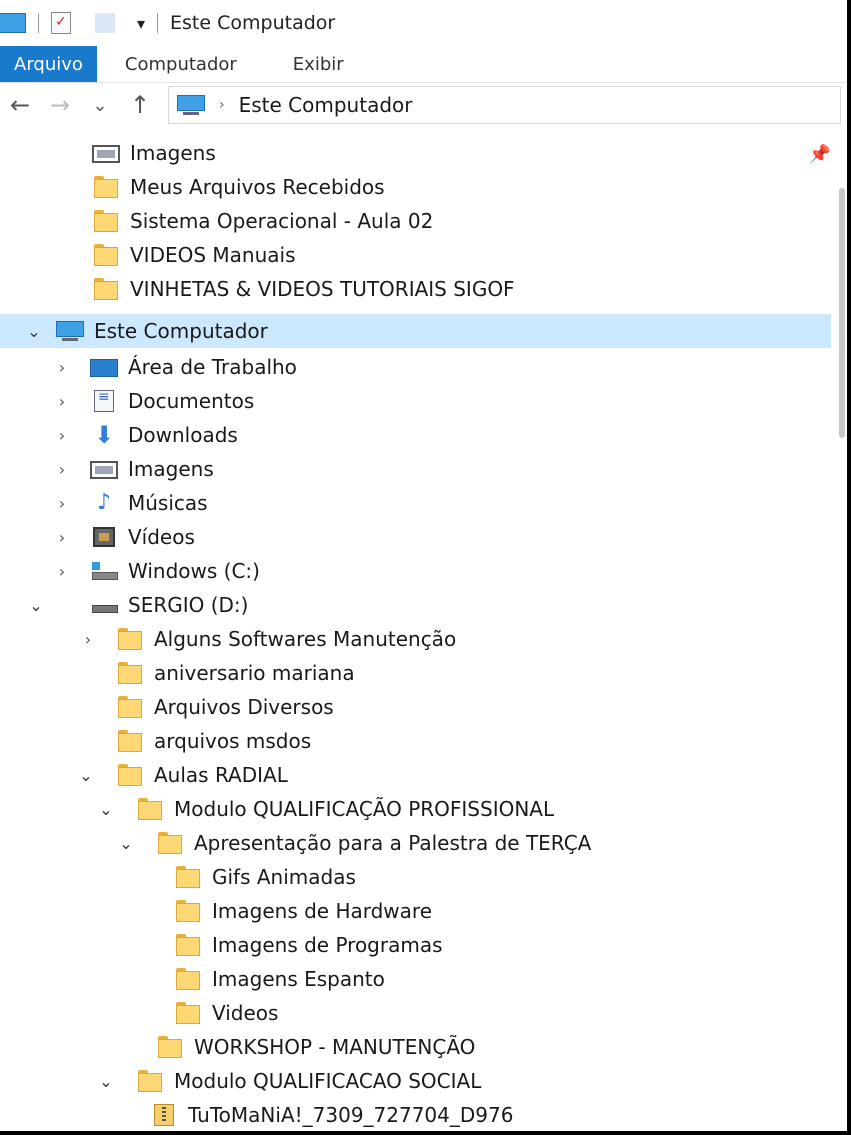 The image size is (851, 1135). I want to click on tree-item-documentos: › Documentos, so click(152, 401).